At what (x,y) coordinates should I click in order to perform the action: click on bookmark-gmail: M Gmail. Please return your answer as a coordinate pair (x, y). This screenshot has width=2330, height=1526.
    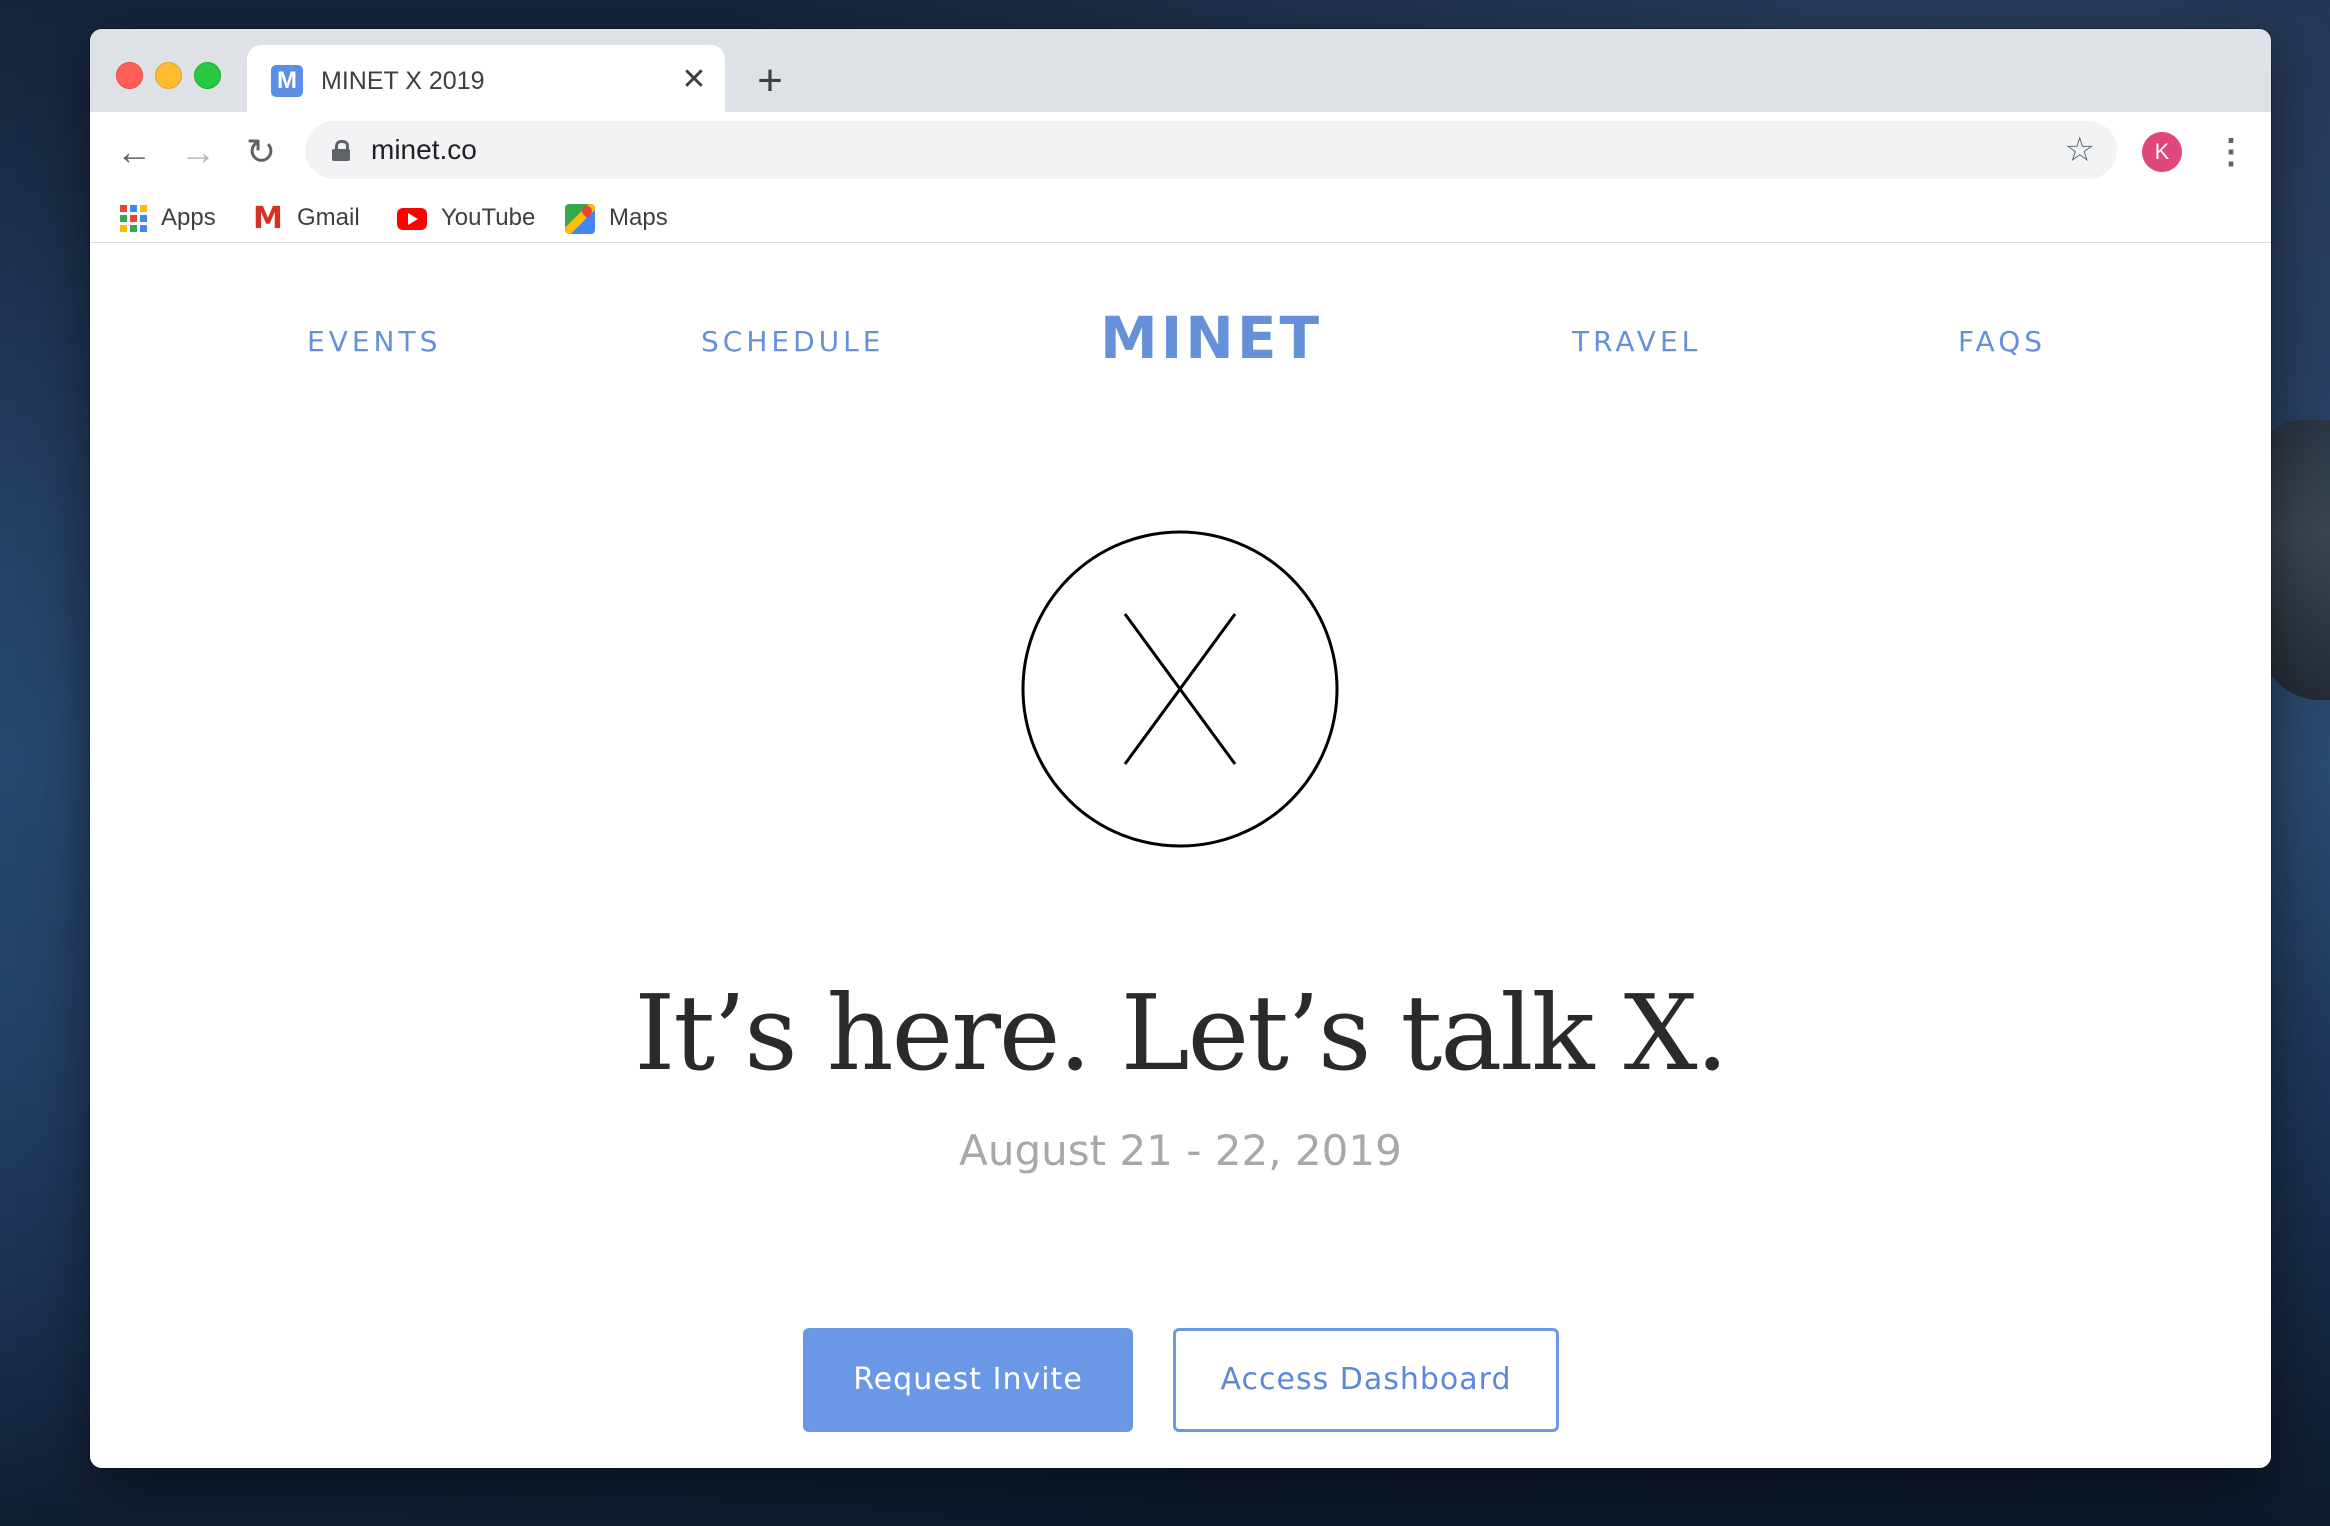
    Looking at the image, I should click on (306, 218).